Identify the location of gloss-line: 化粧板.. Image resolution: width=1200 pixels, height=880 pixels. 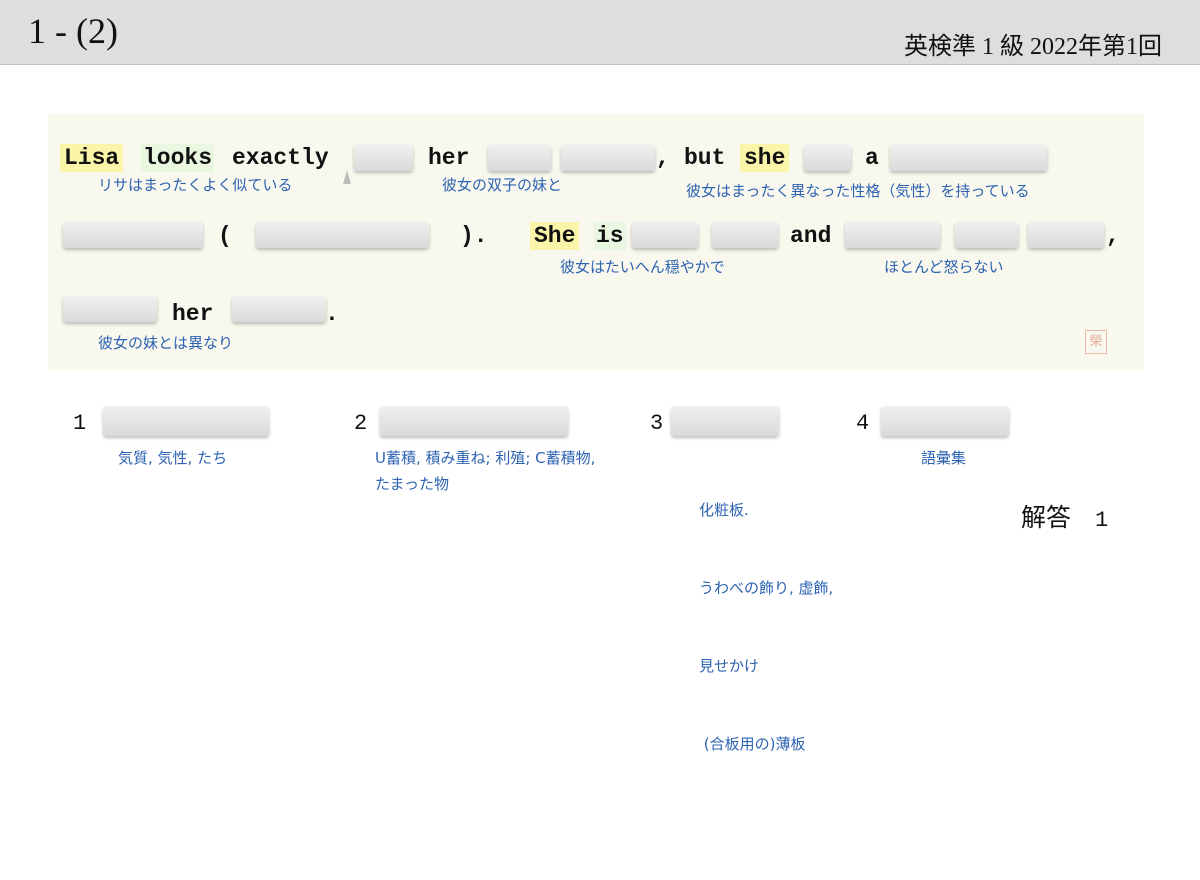
(724, 510).